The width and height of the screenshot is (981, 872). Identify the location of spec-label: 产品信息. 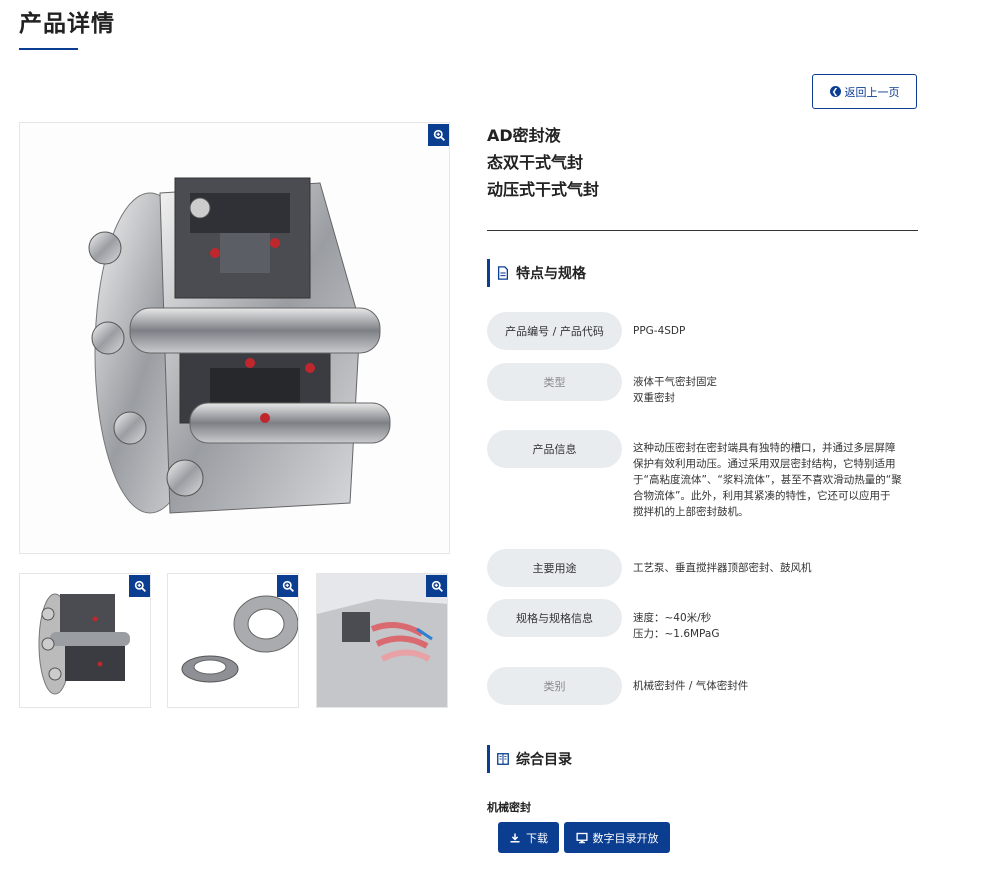
(554, 449).